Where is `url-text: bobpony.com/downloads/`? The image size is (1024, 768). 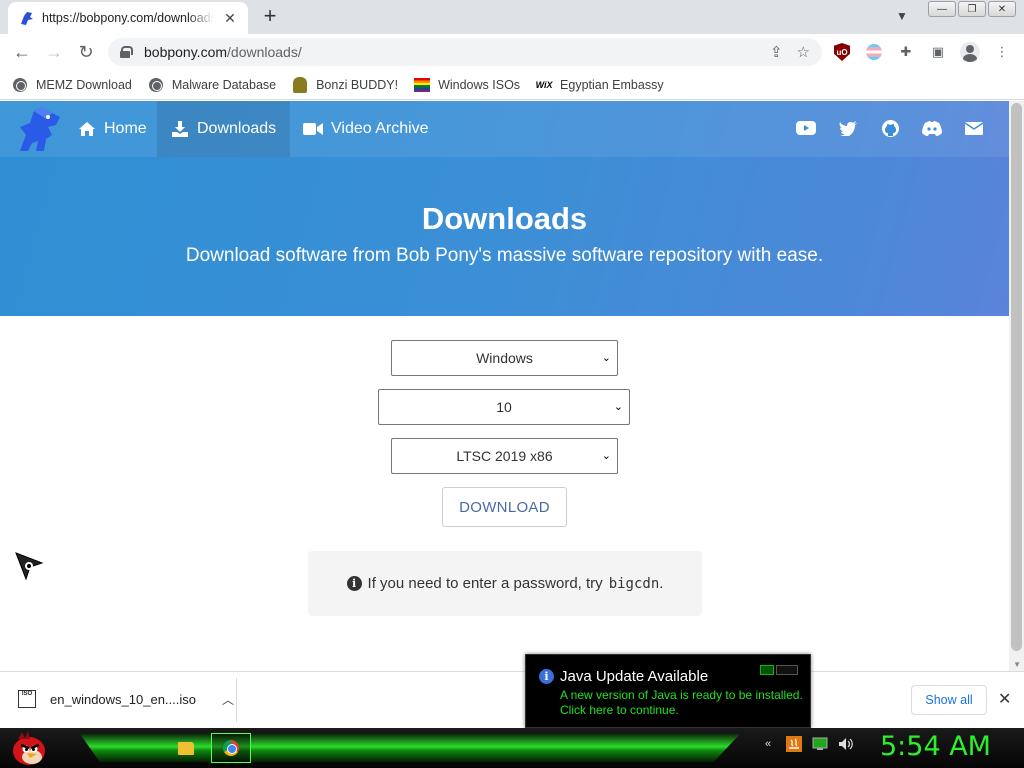 url-text: bobpony.com/downloads/ is located at coordinates (457, 52).